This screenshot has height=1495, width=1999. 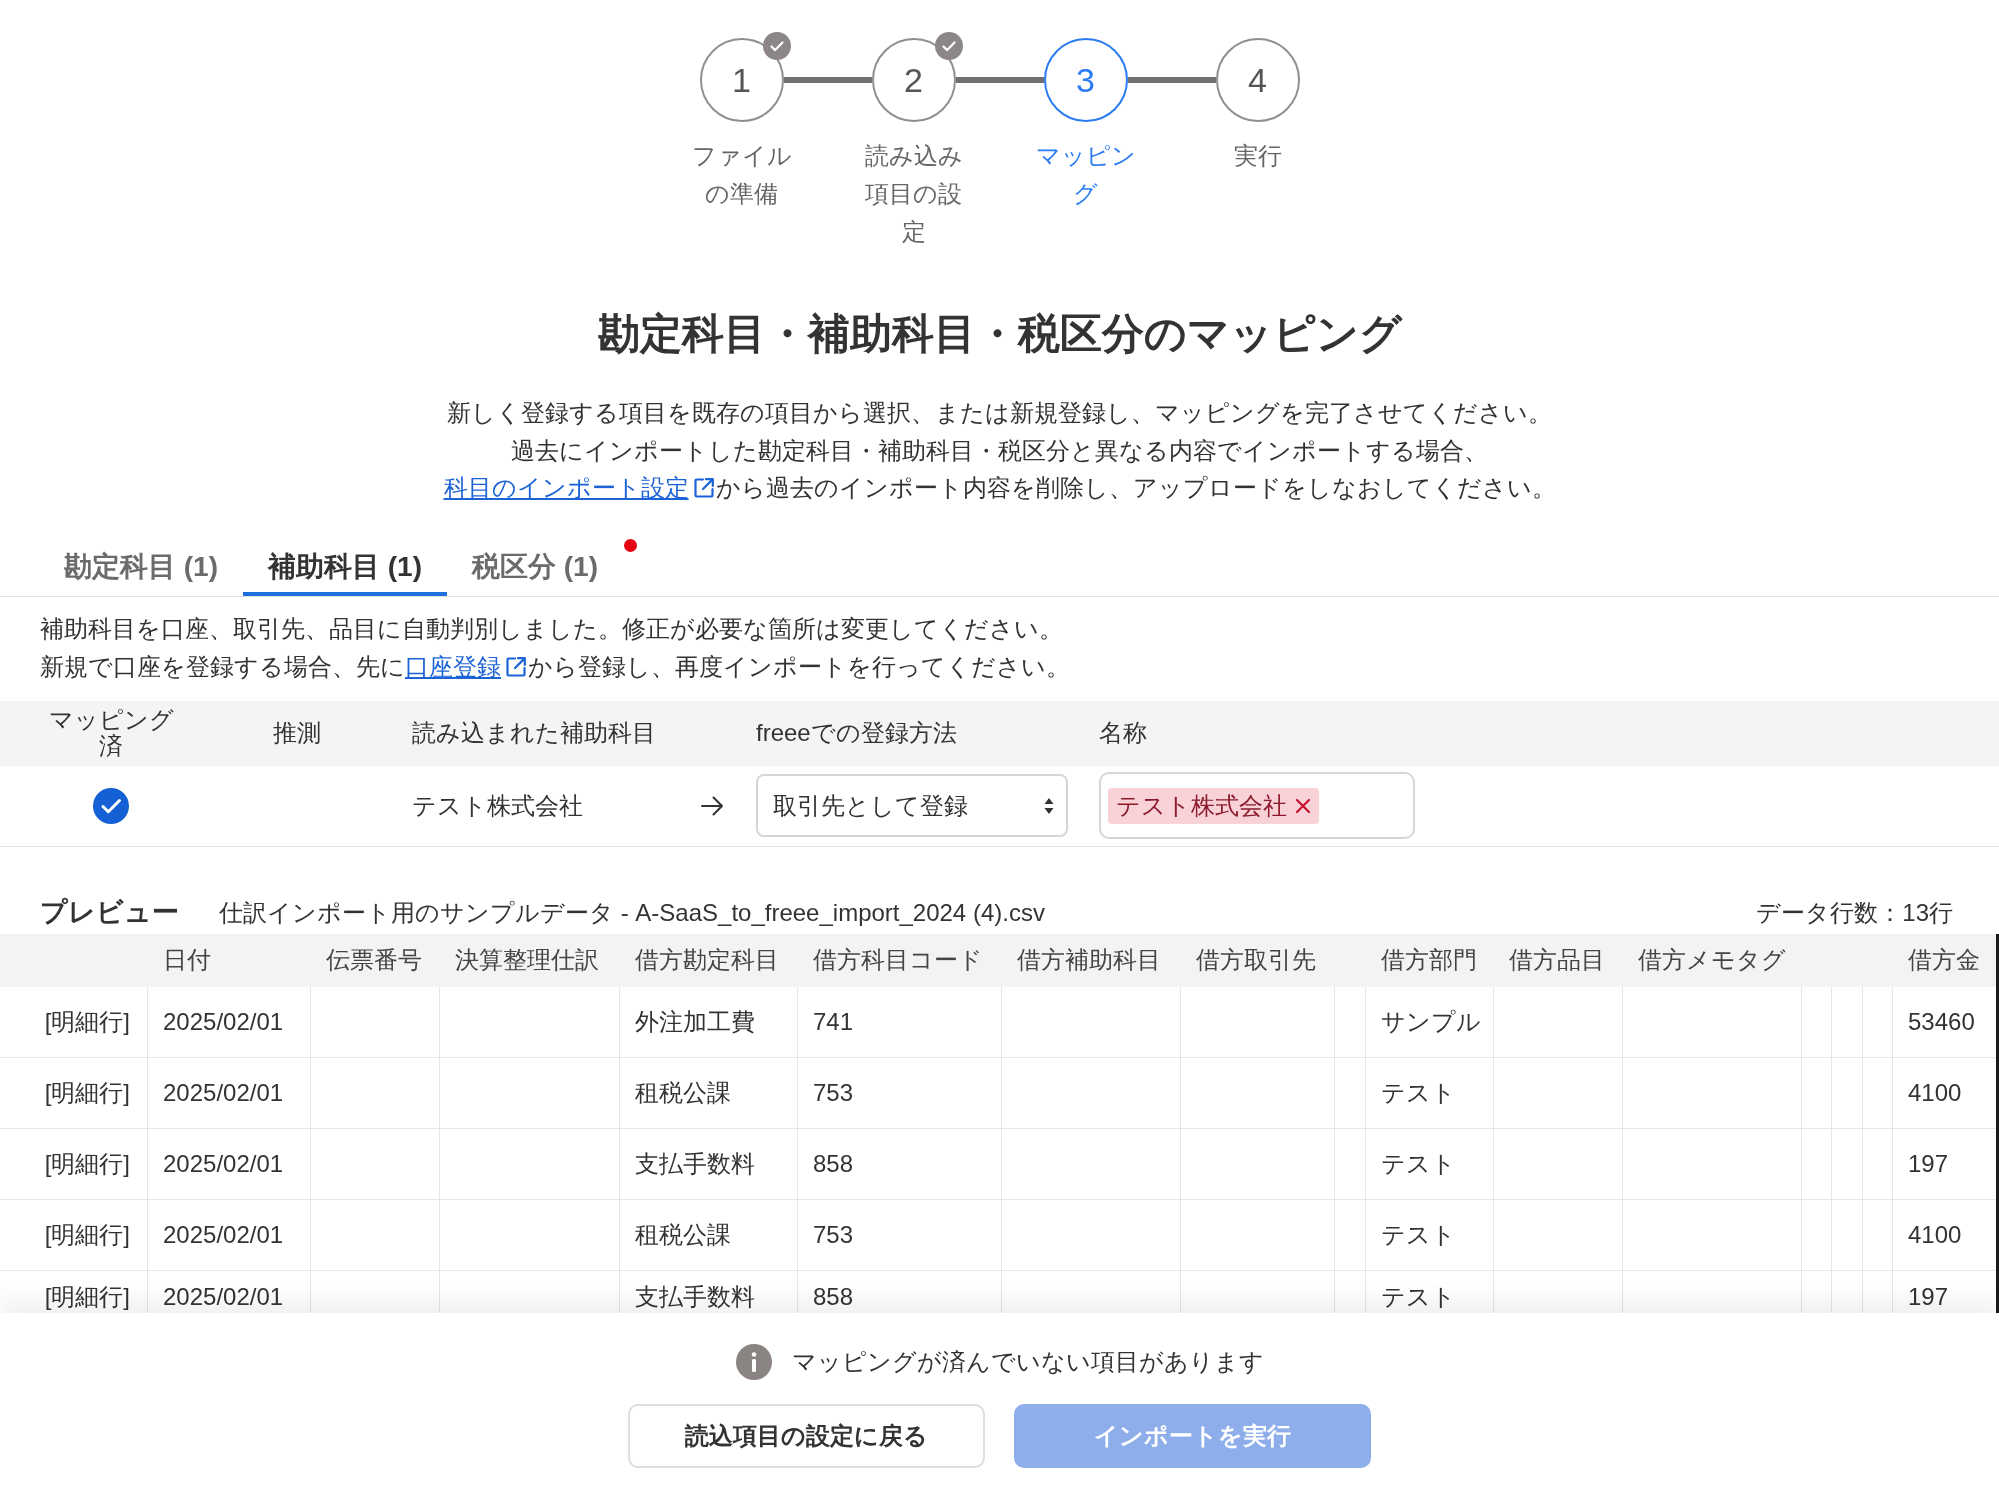 I want to click on column-header: freeeでの登録方法, so click(x=856, y=732).